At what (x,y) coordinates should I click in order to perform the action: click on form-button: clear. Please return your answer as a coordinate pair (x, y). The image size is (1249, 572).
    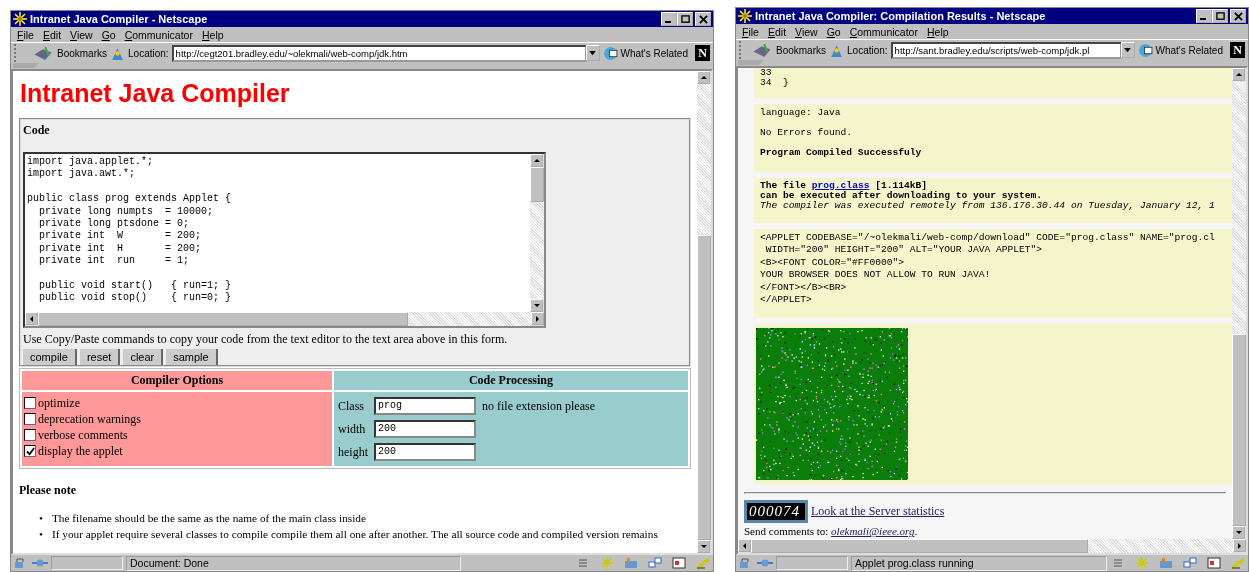
    Looking at the image, I should click on (143, 357).